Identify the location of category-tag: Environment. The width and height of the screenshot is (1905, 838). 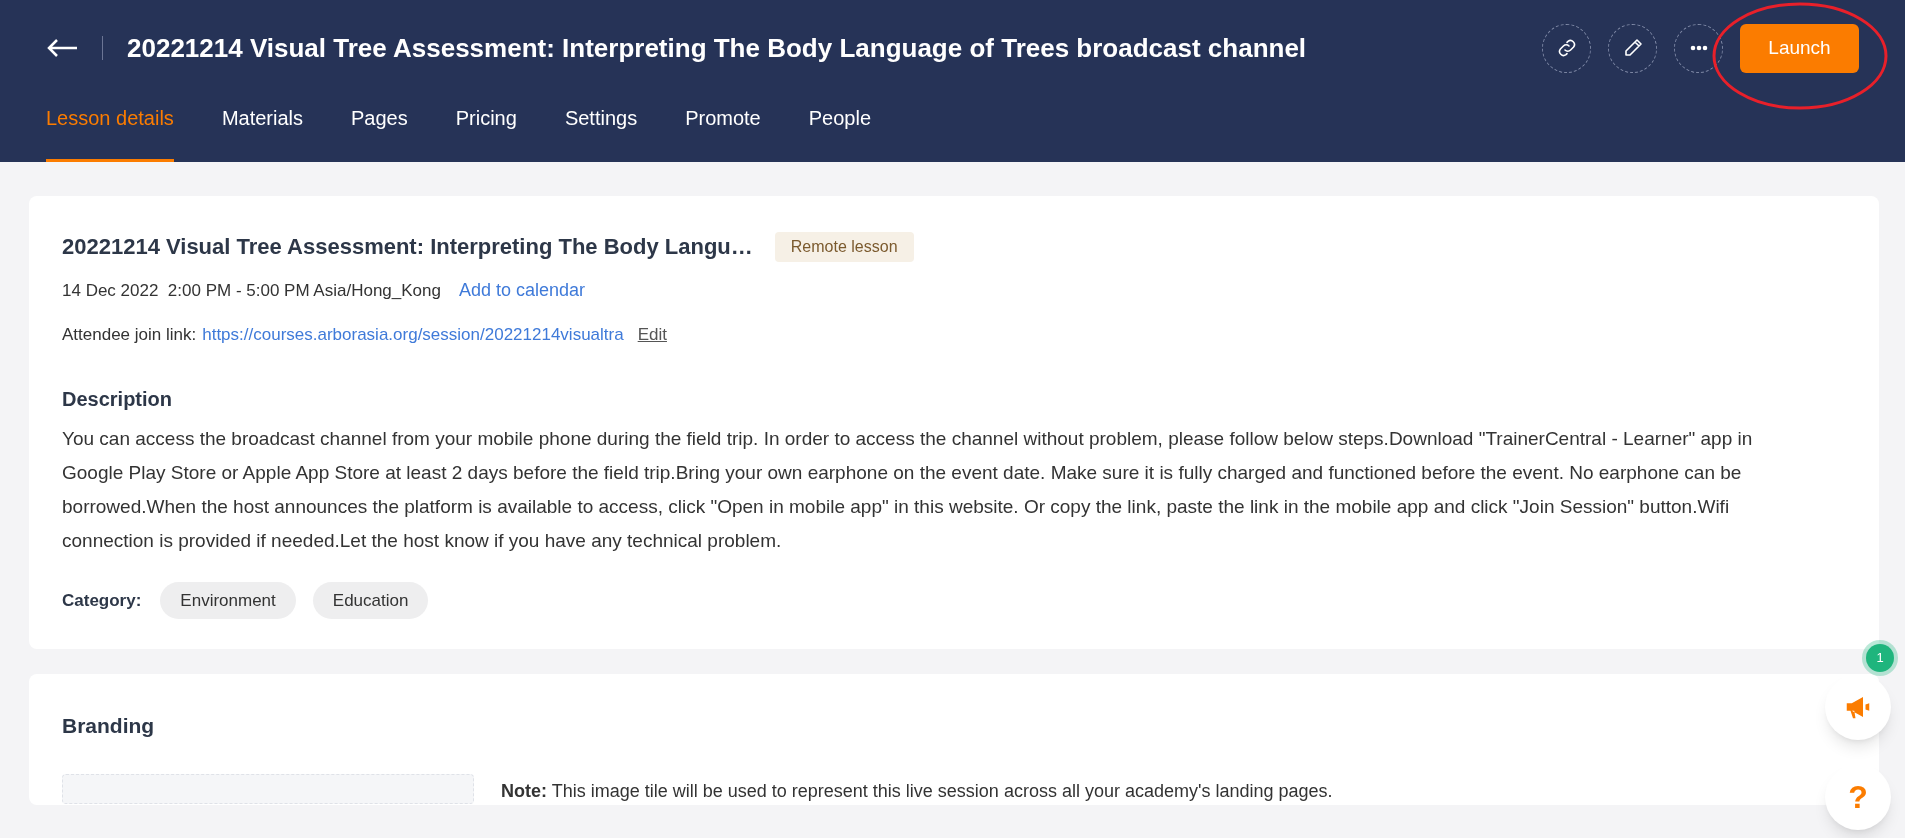
(228, 600).